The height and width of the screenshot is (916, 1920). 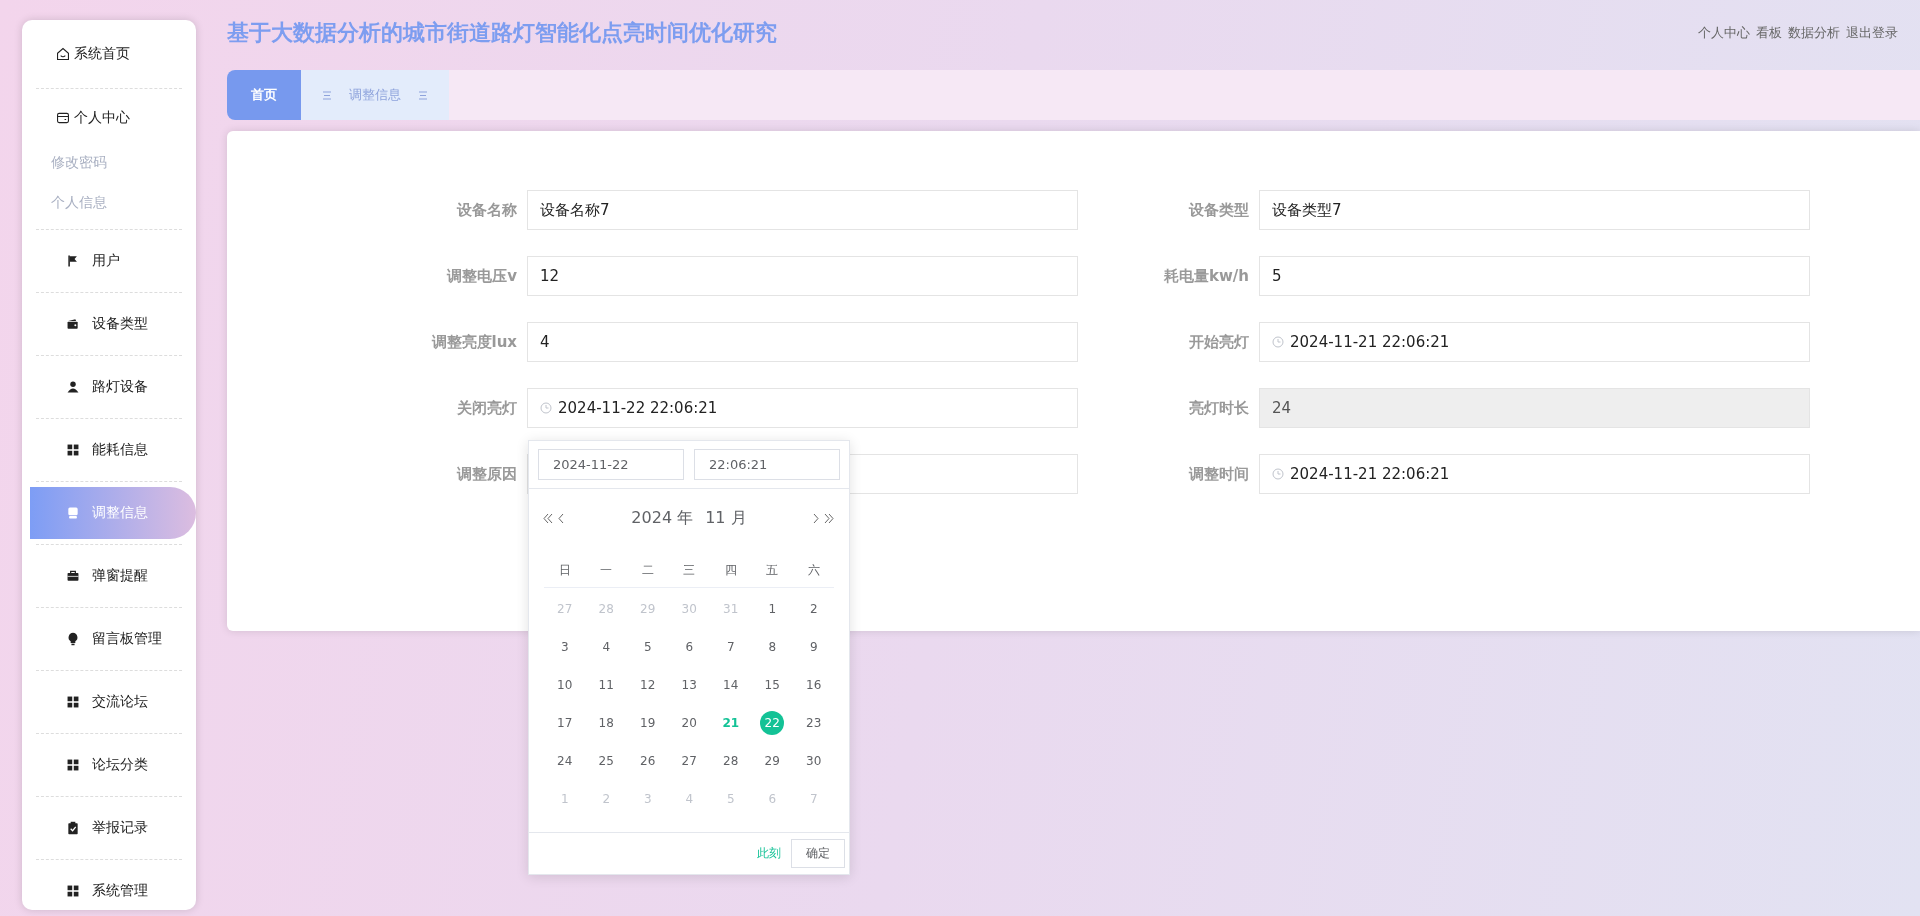 I want to click on calendar-day: 30, so click(x=813, y=761).